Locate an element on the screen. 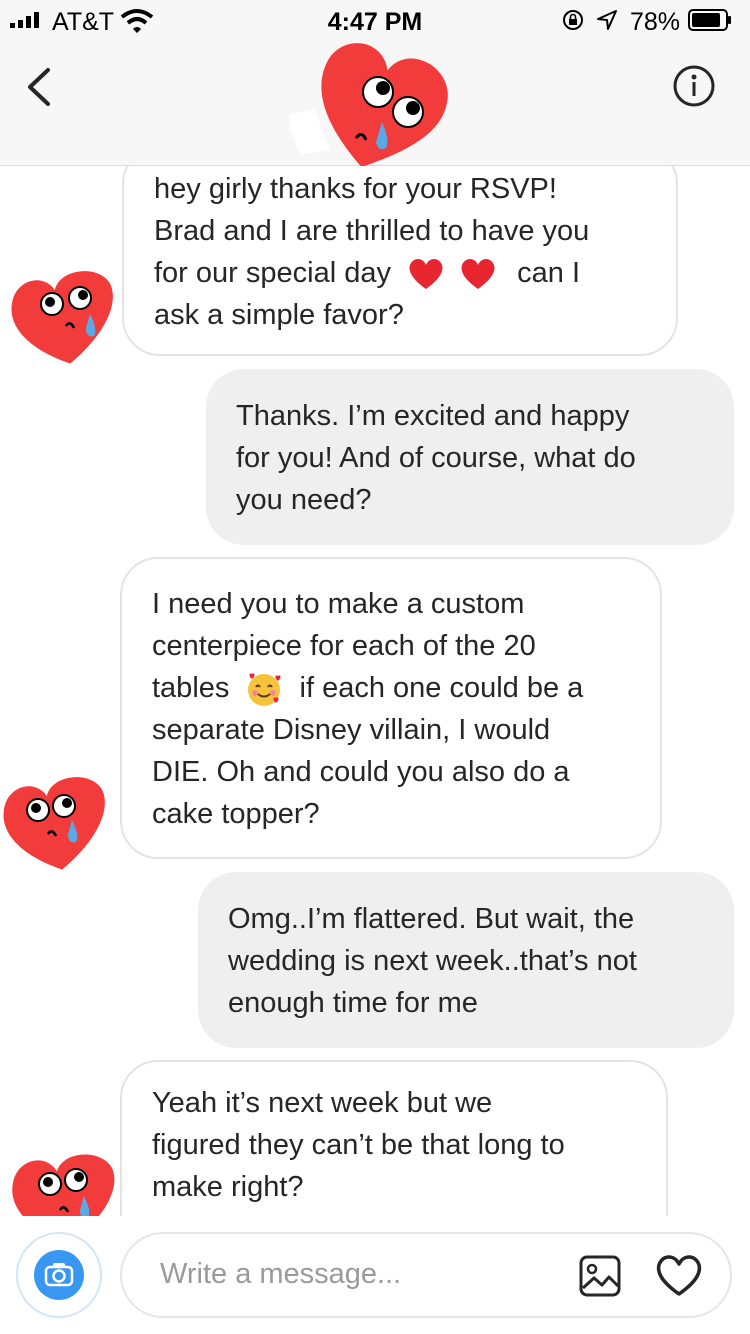 This screenshot has width=750, height=1334. message-text: tables is located at coordinates (191, 688).